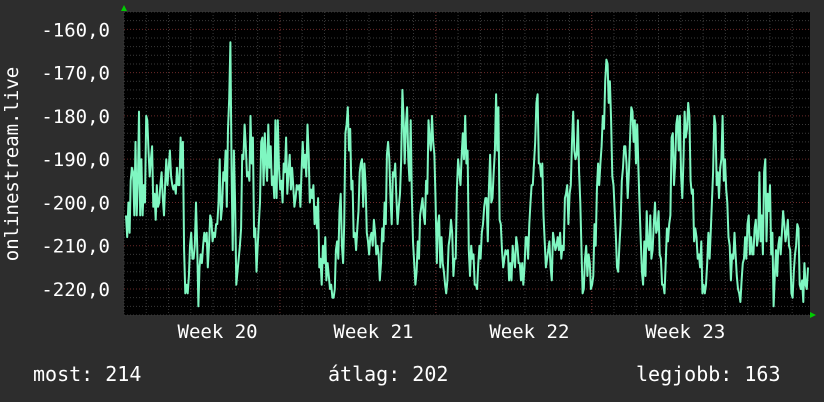 The height and width of the screenshot is (402, 824). Describe the element at coordinates (813, 315) in the screenshot. I see `x-axis-arrow-icon` at that location.